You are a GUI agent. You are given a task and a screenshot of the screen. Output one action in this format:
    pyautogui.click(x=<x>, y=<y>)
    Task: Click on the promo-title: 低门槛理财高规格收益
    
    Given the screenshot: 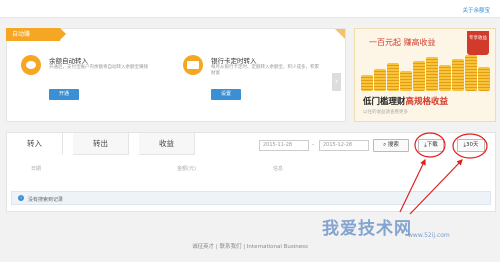 What is the action you would take?
    pyautogui.click(x=405, y=101)
    